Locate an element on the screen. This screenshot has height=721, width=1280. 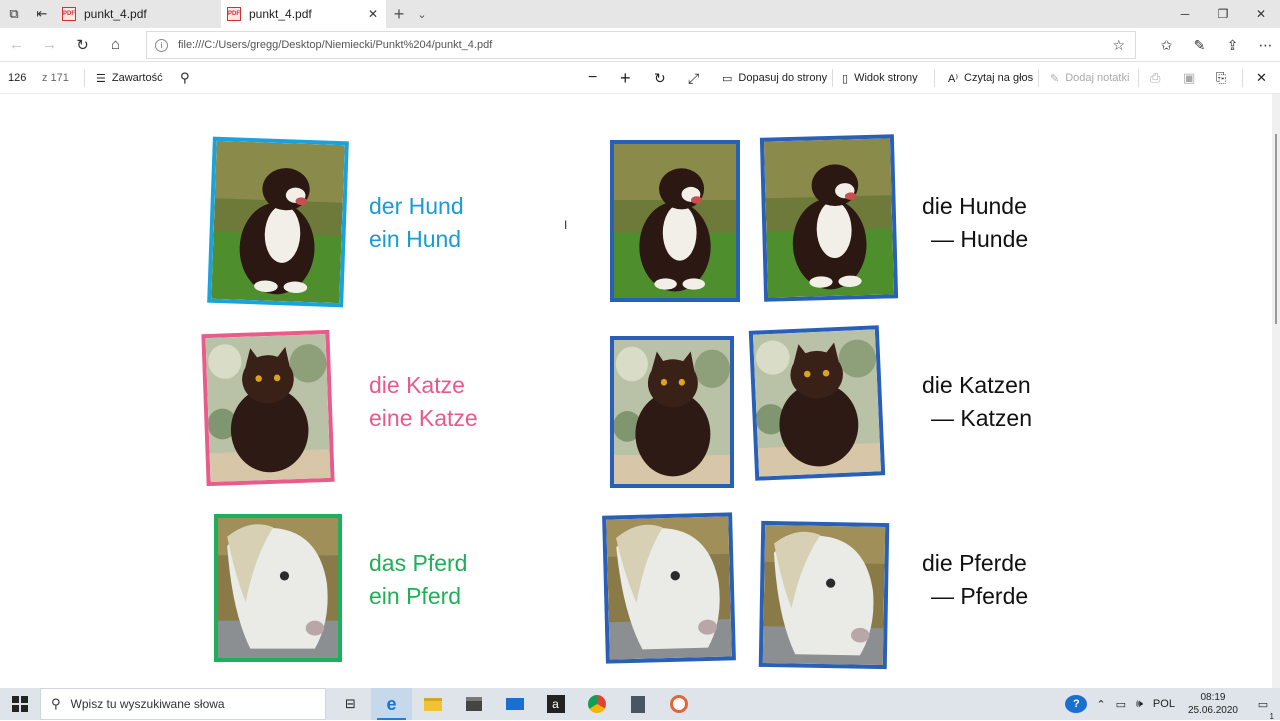
cat-plural-indefinite: — Katzen is located at coordinates (981, 418).